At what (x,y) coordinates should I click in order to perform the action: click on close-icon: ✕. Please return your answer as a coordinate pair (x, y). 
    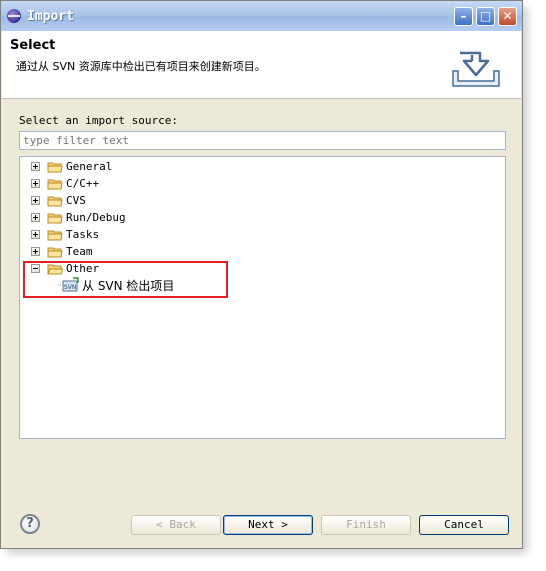
    Looking at the image, I should click on (507, 16).